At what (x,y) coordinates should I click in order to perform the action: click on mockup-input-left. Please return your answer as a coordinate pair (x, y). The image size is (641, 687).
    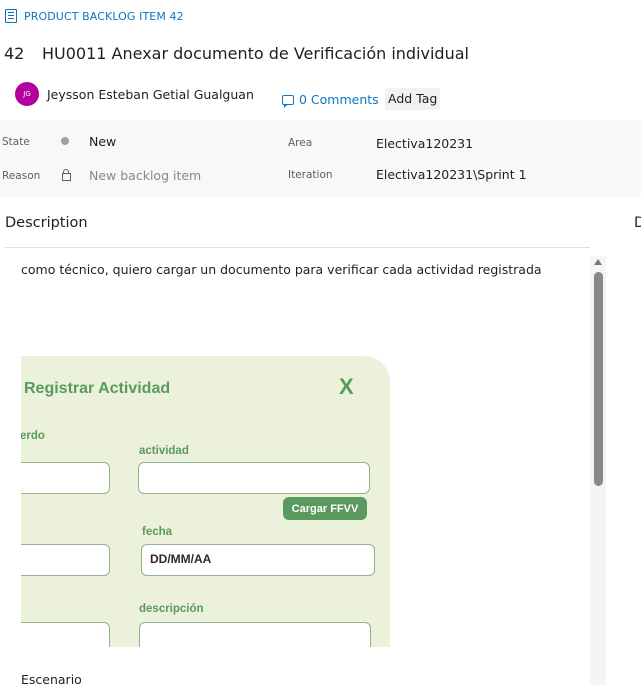
    Looking at the image, I should click on (65, 560).